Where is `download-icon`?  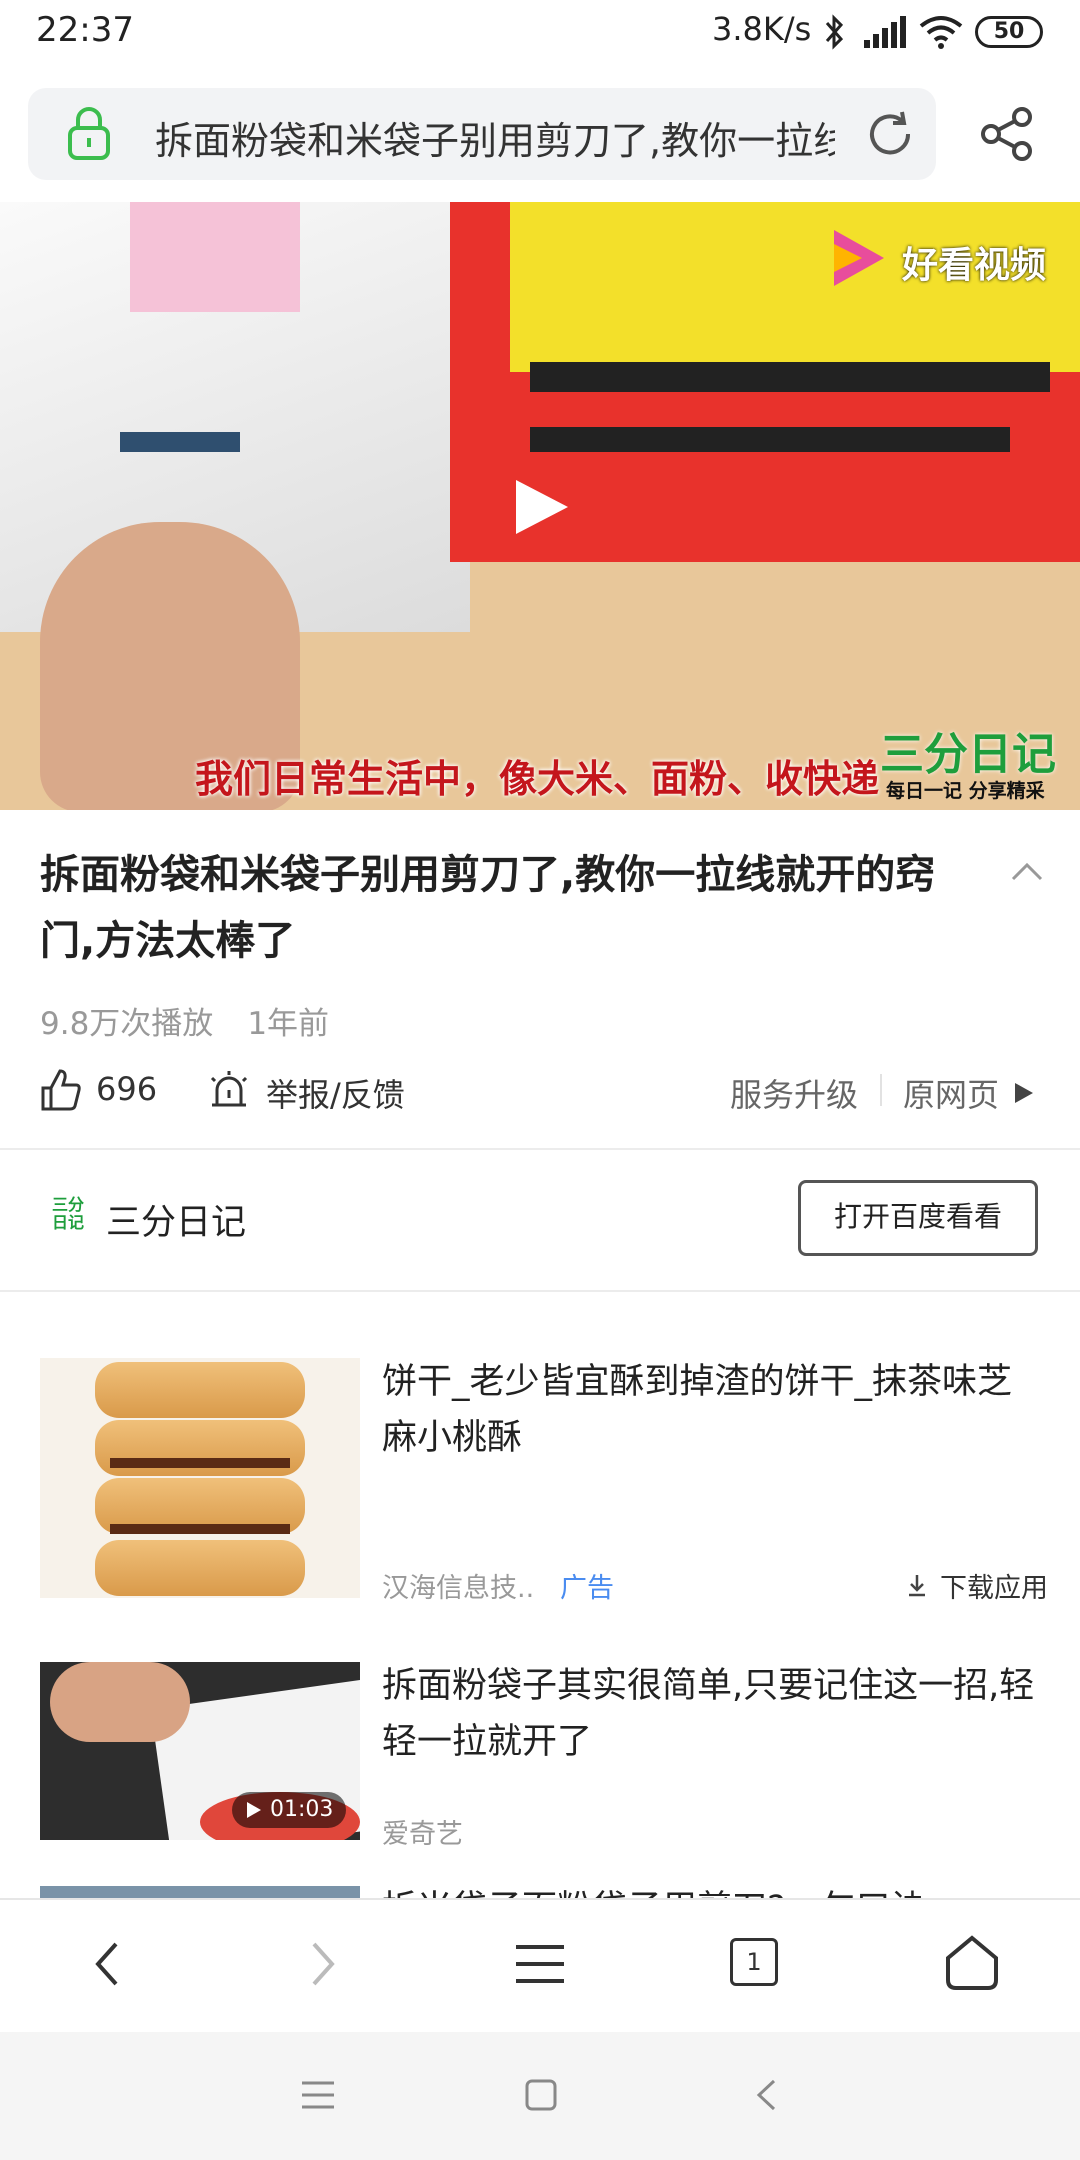
download-icon is located at coordinates (917, 1585).